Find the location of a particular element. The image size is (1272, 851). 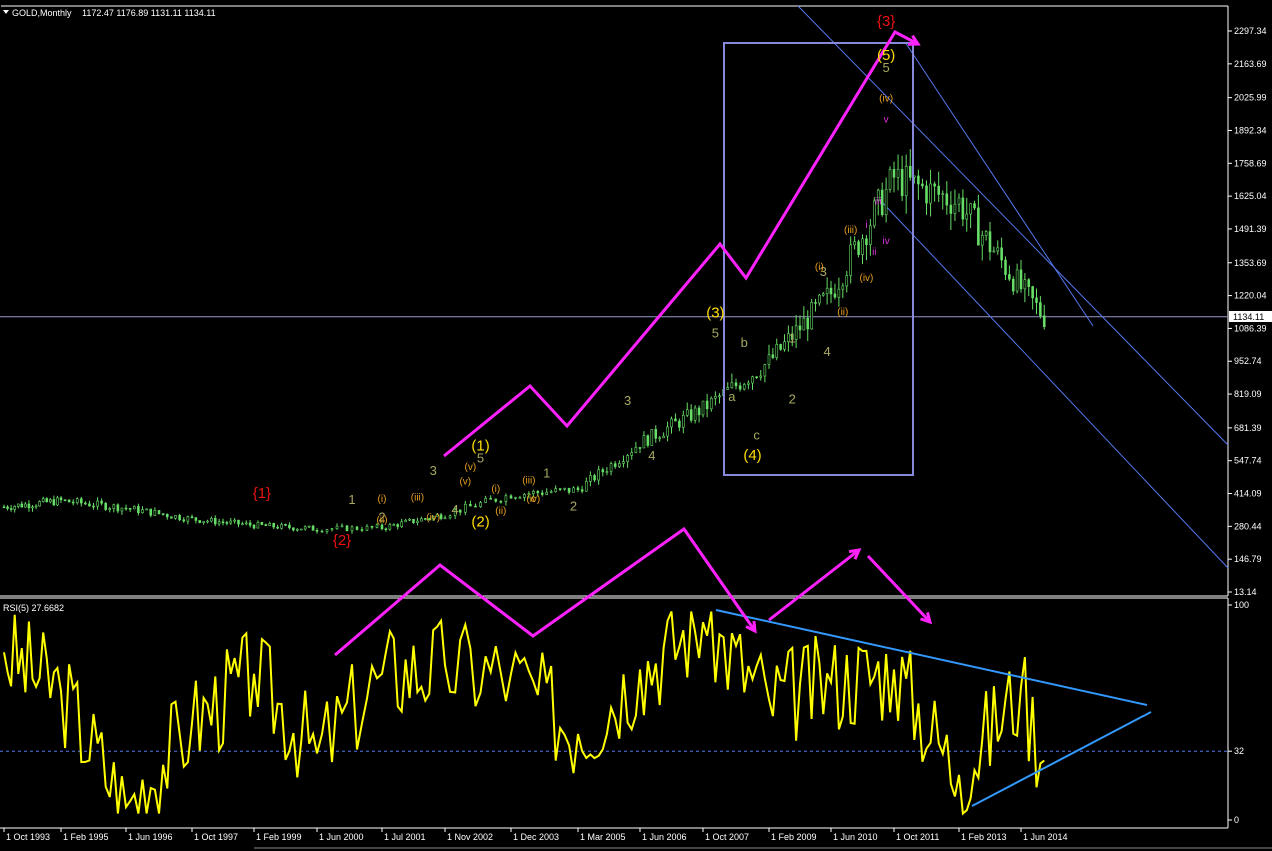

current-price-tag: 1134.11 is located at coordinates (1250, 316).